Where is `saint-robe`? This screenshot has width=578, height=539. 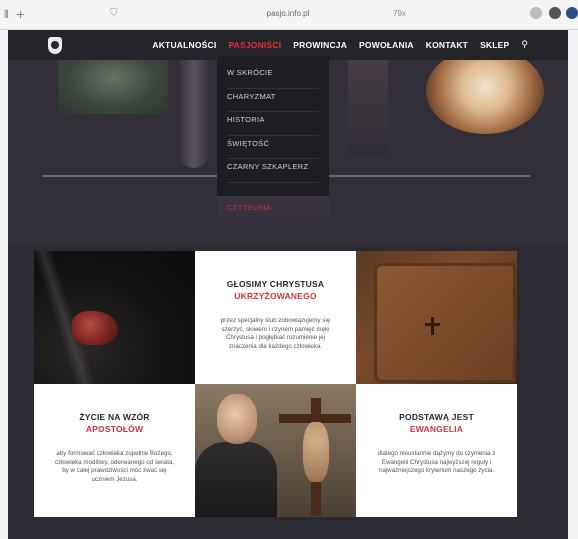
saint-robe is located at coordinates (236, 479).